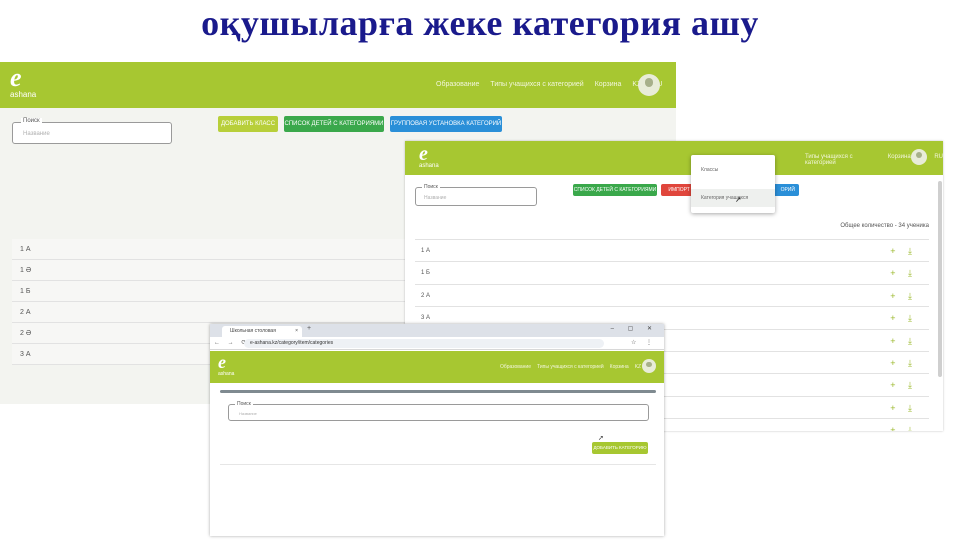 The height and width of the screenshot is (540, 960). What do you see at coordinates (424, 343) in the screenshot?
I see `url-field: e-ashana.kz/category/item/categories` at bounding box center [424, 343].